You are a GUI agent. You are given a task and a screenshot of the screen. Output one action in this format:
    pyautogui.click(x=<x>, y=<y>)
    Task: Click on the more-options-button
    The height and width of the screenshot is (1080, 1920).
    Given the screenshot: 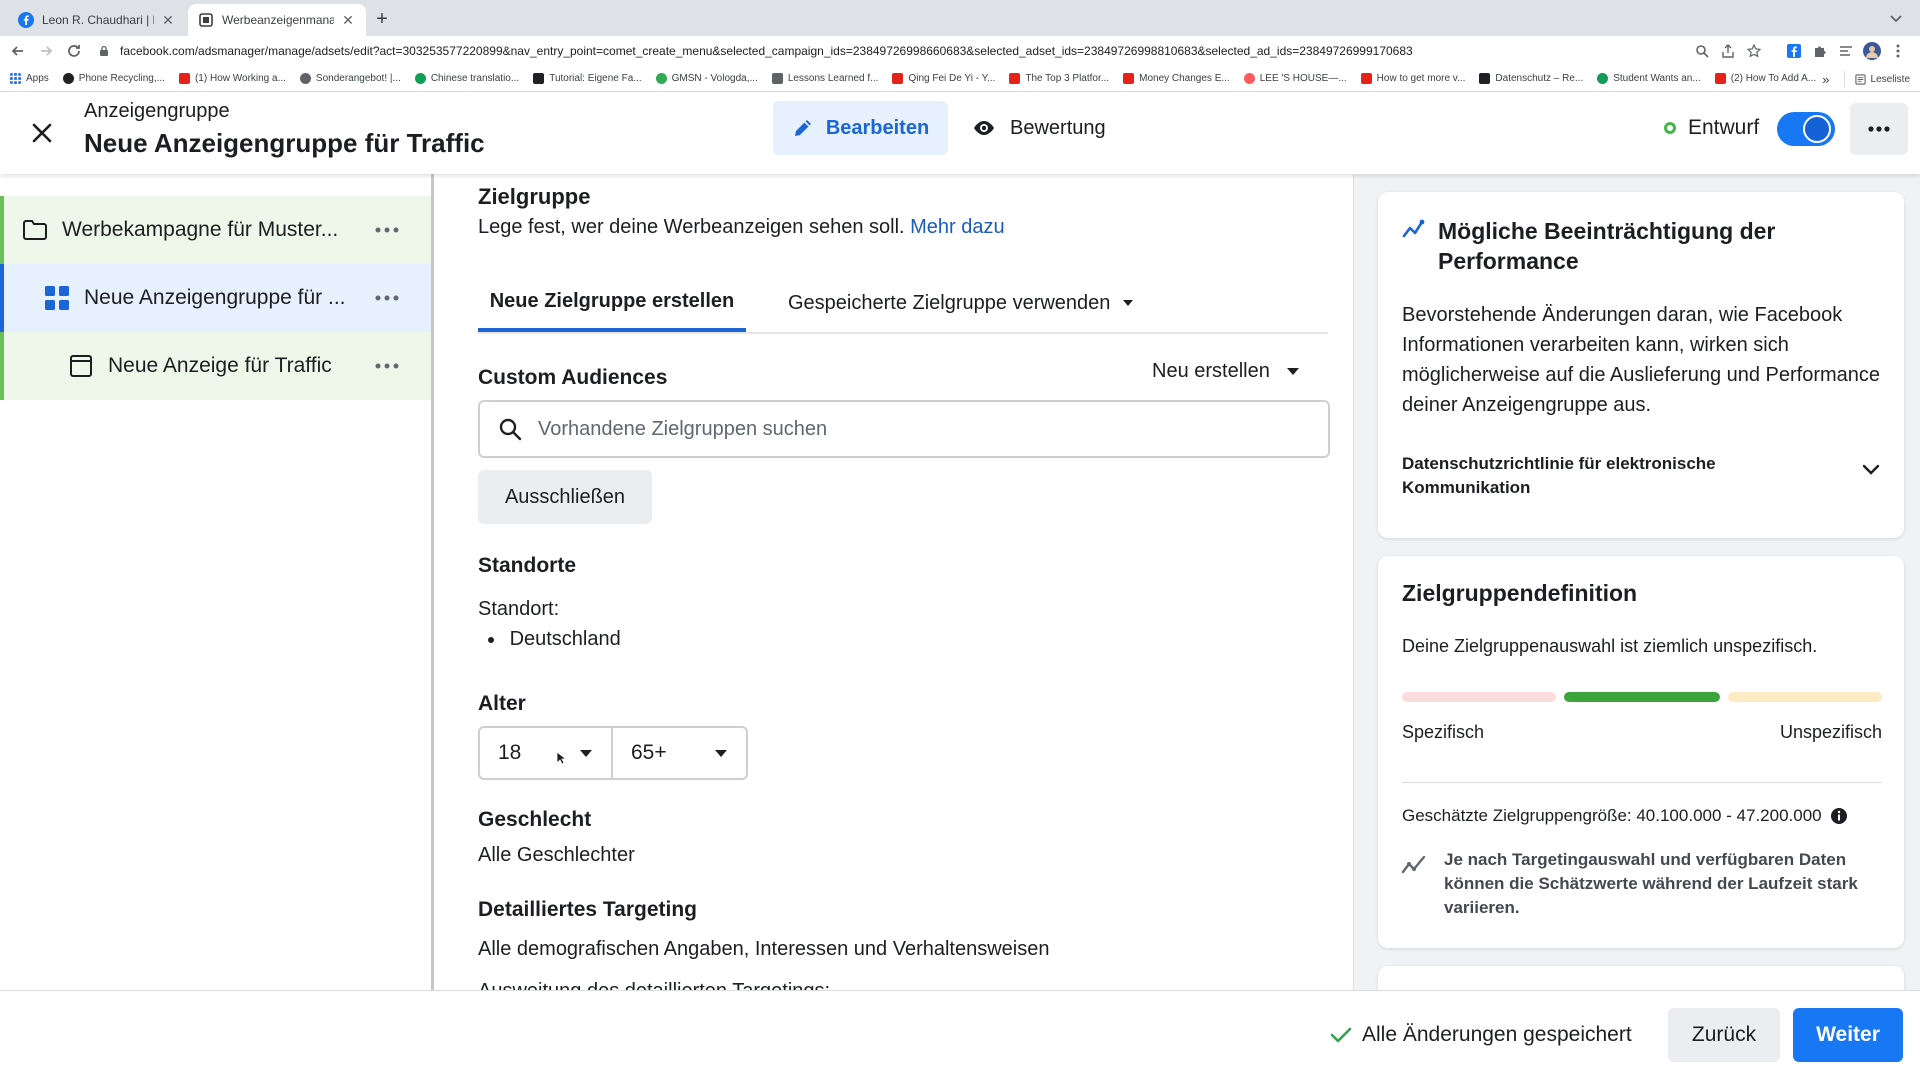 What is the action you would take?
    pyautogui.click(x=1879, y=129)
    